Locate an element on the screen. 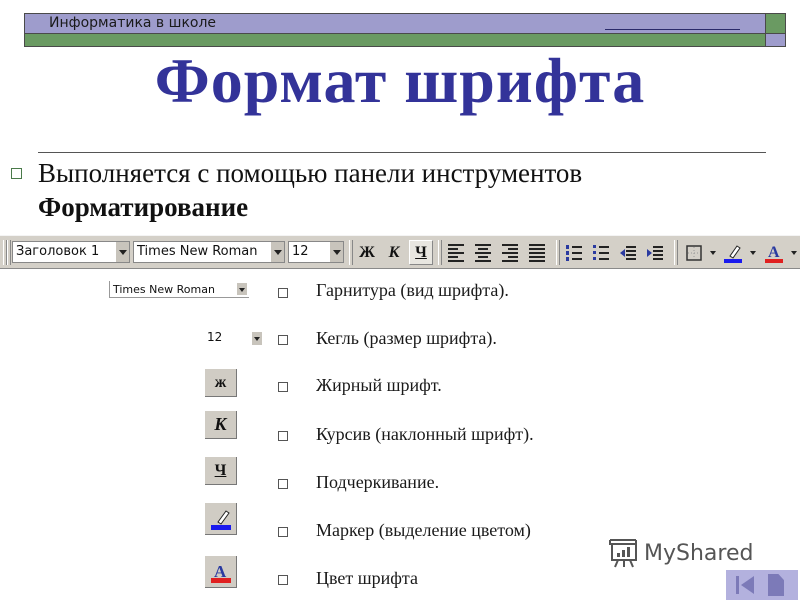  justify-button is located at coordinates (537, 252).